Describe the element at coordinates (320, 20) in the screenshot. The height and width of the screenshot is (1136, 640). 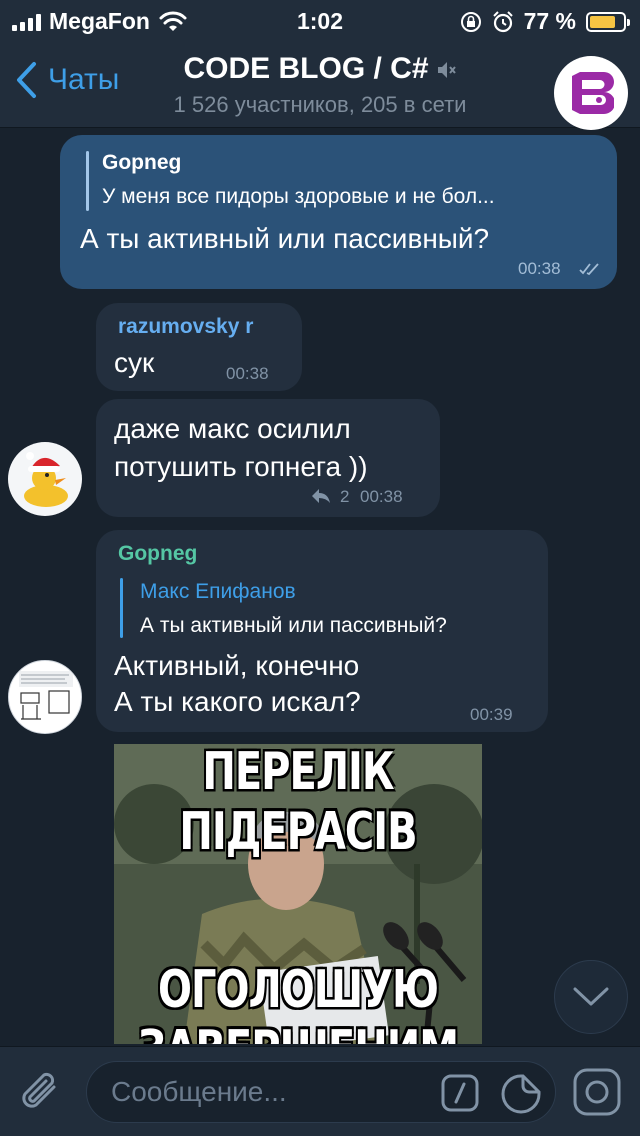
I see `status-bar: MegaFon 1:02 77 %` at that location.